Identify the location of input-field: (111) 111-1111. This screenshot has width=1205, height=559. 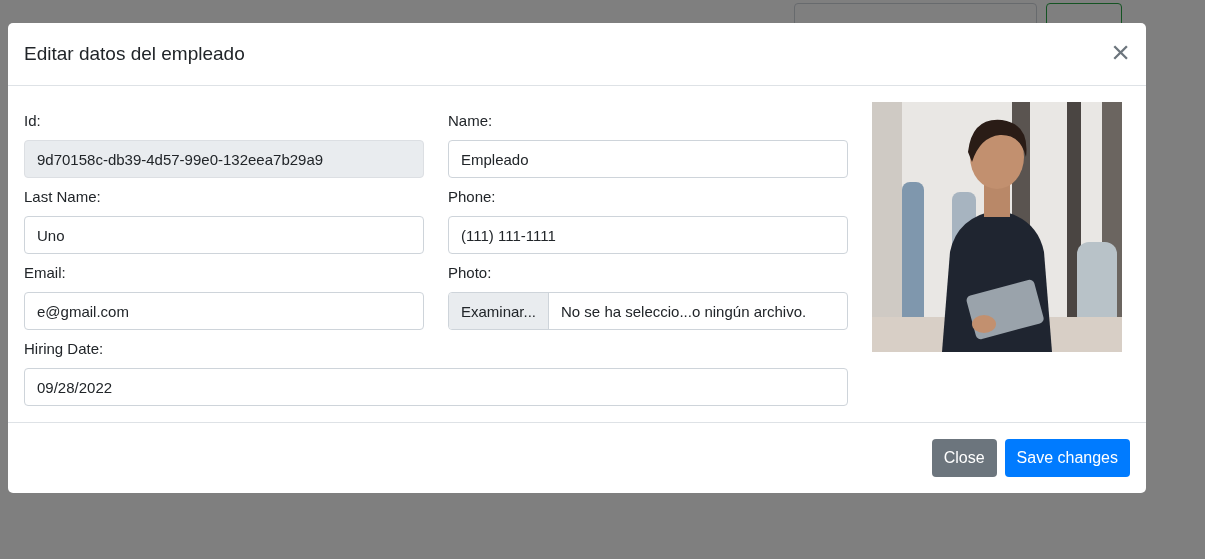
(648, 235).